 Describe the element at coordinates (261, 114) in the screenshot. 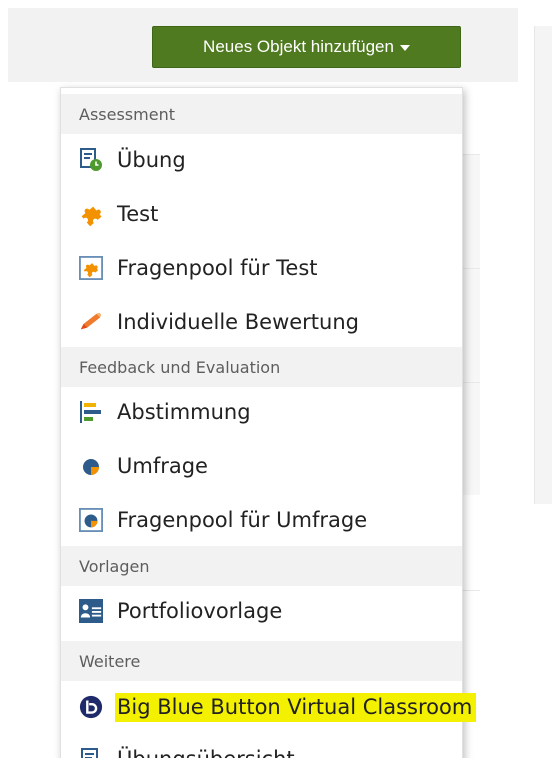

I see `section-header-assessment: Assessment` at that location.